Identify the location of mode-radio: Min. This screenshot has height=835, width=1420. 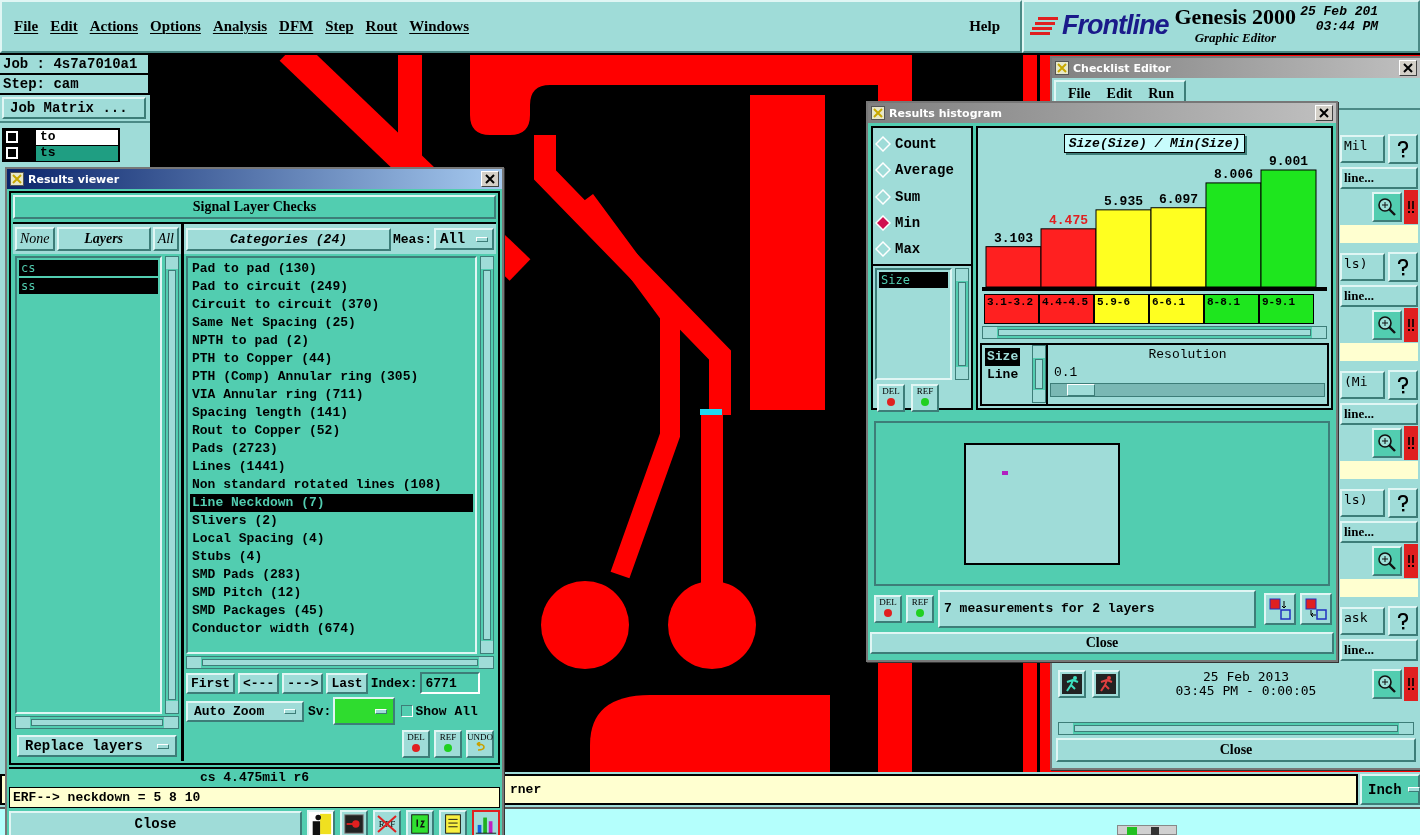
(922, 222).